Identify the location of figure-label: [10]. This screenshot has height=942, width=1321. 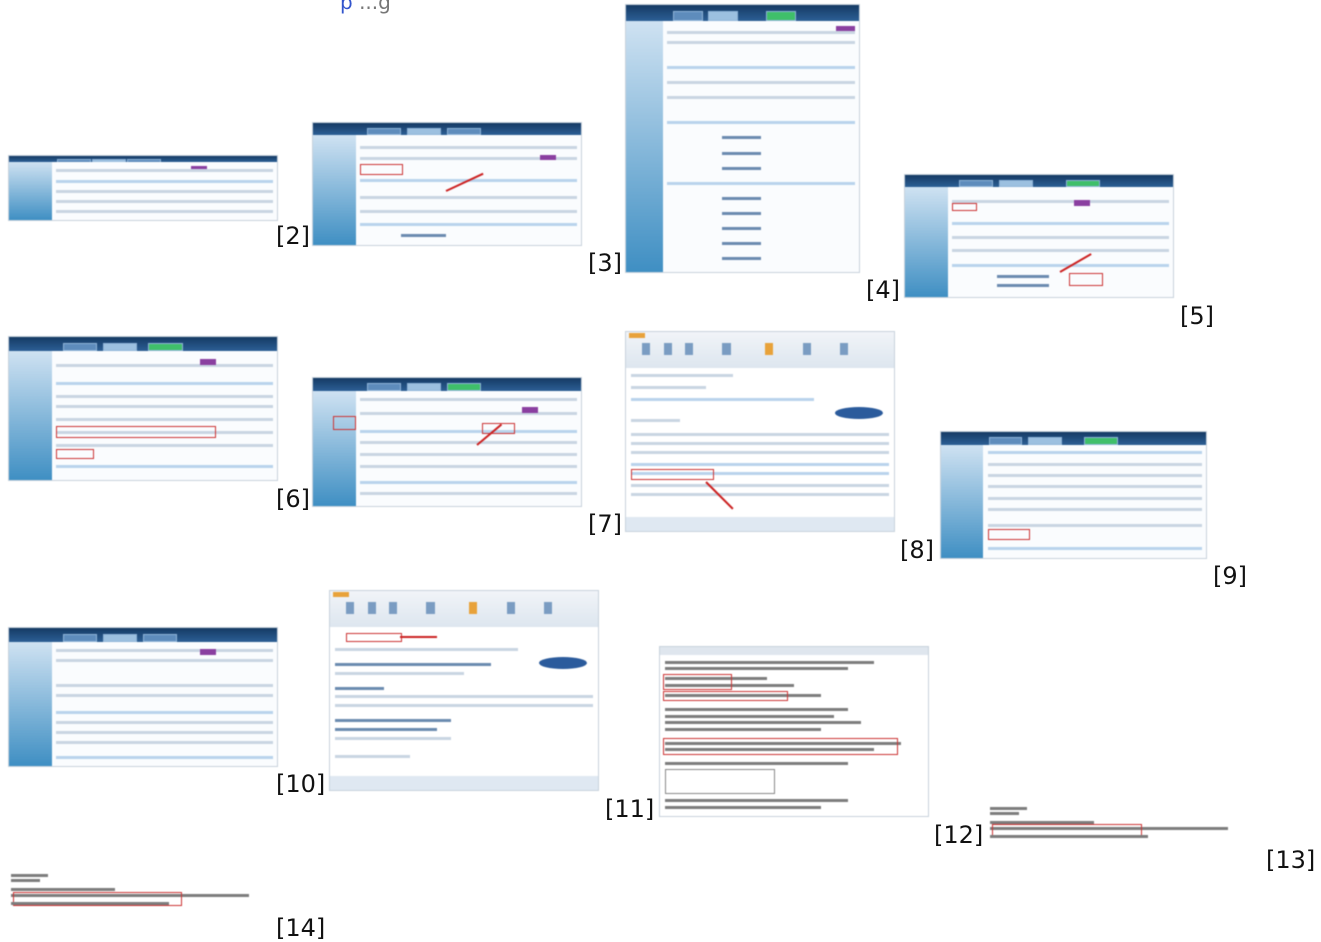
(301, 784).